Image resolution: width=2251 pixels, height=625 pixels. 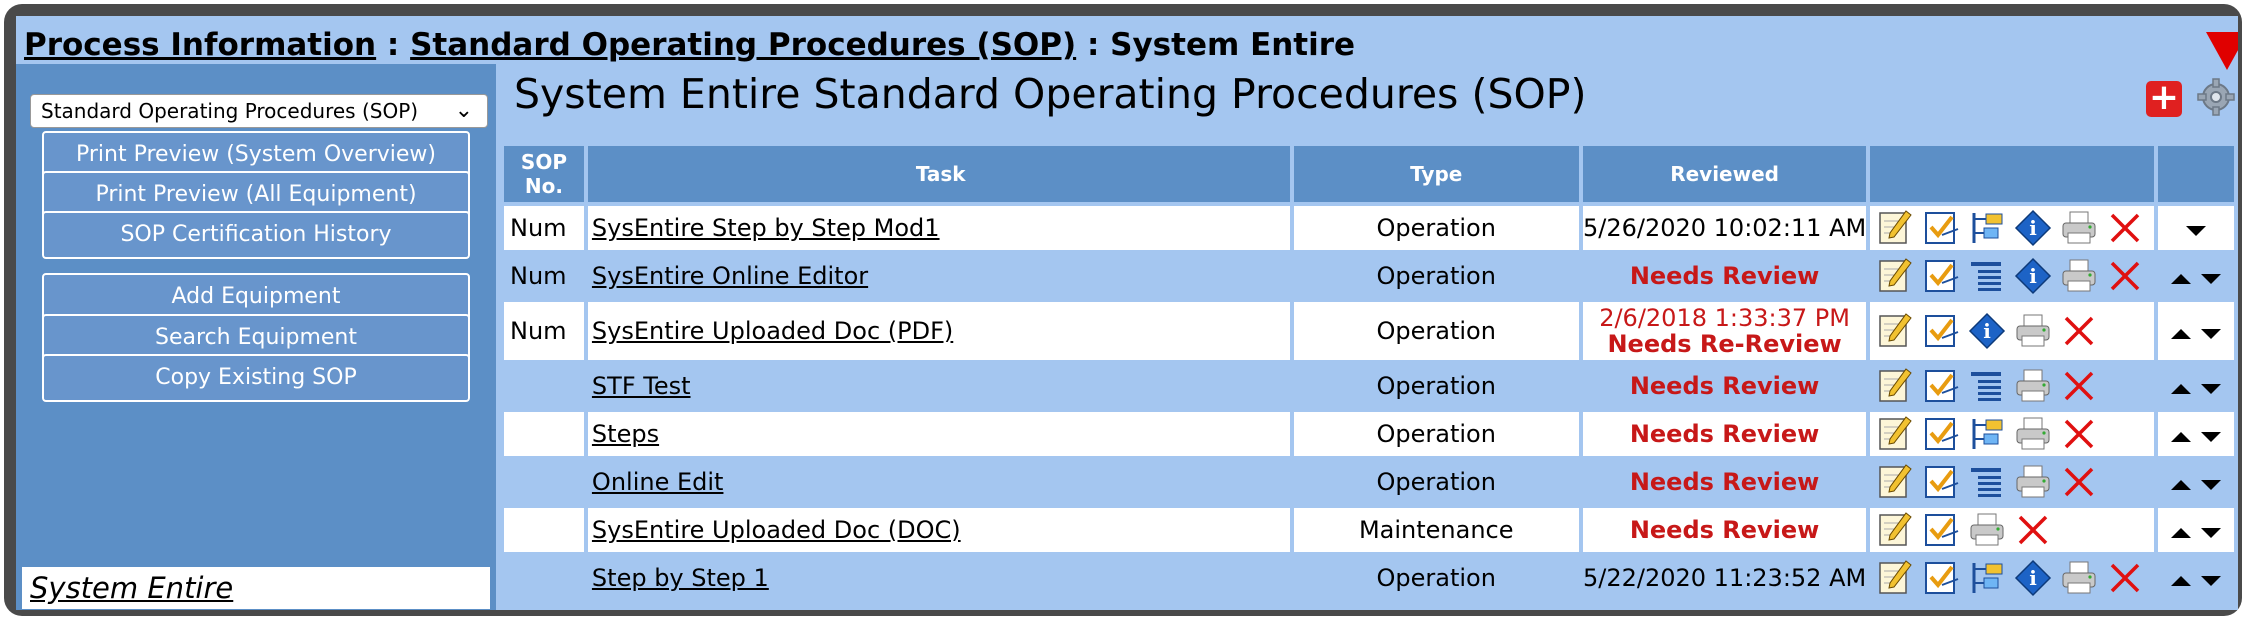 What do you see at coordinates (1233, 45) in the screenshot?
I see `breadcrumb-current: System Entire` at bounding box center [1233, 45].